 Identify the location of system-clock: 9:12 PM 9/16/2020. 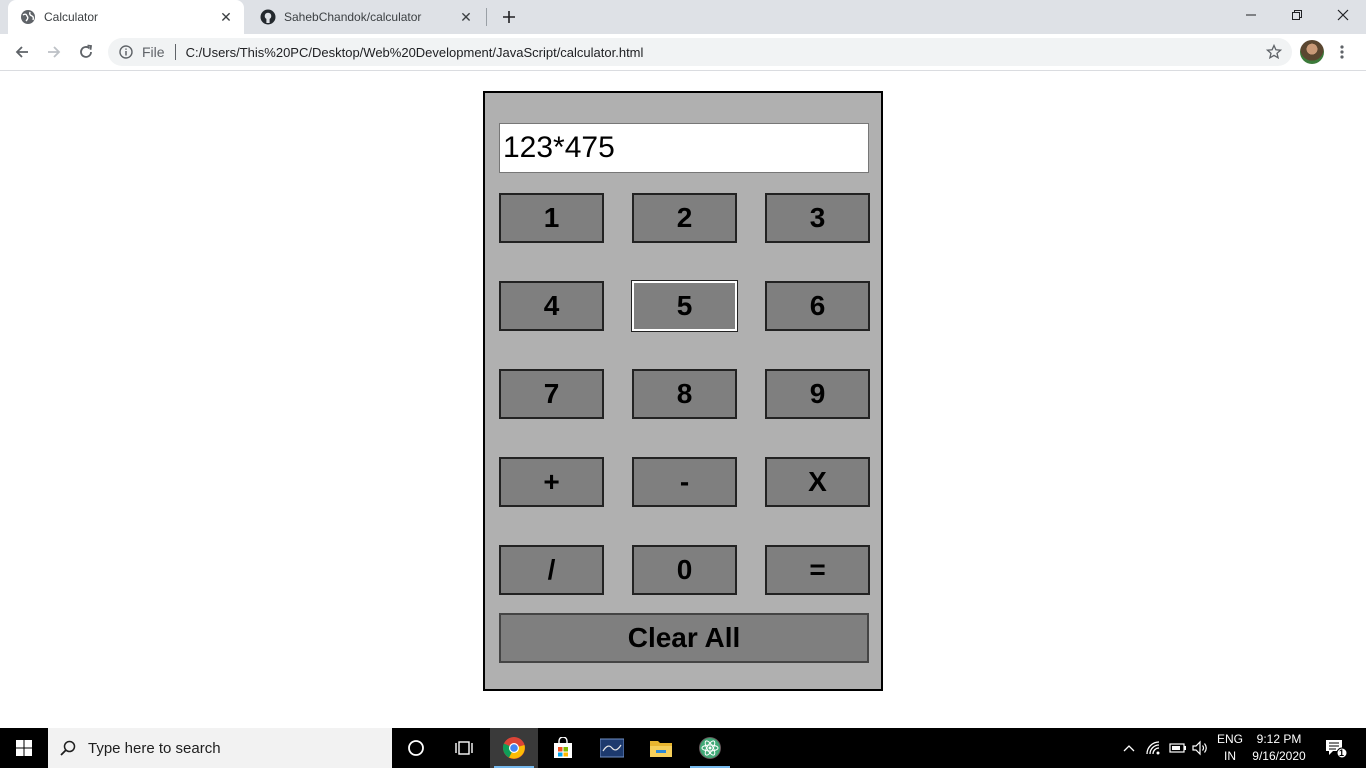
(1279, 748).